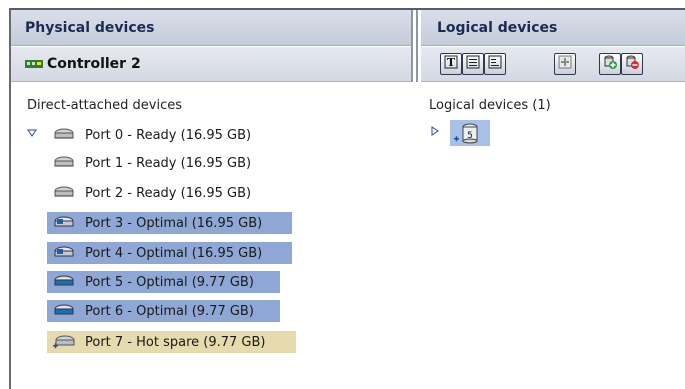 This screenshot has height=389, width=685. I want to click on text-view-icon: T, so click(451, 64).